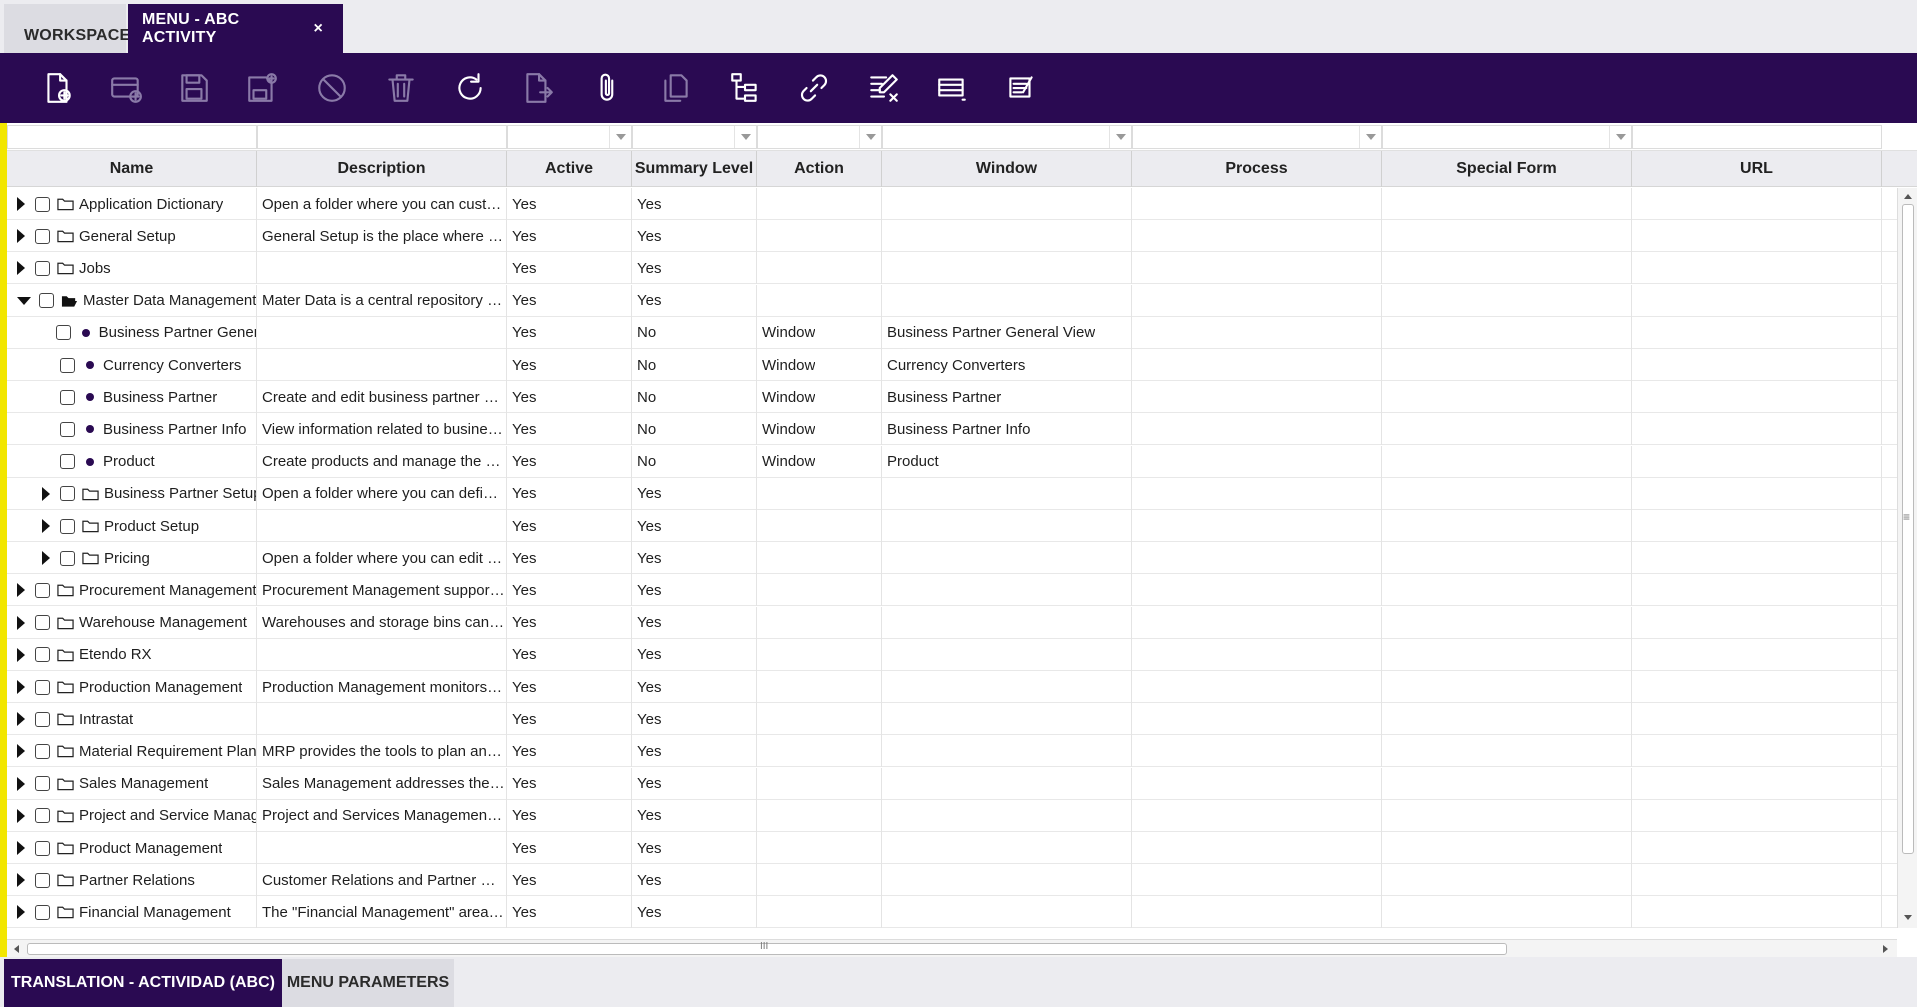 Image resolution: width=1917 pixels, height=1007 pixels. I want to click on column-header-special-form: Special Form, so click(1507, 169).